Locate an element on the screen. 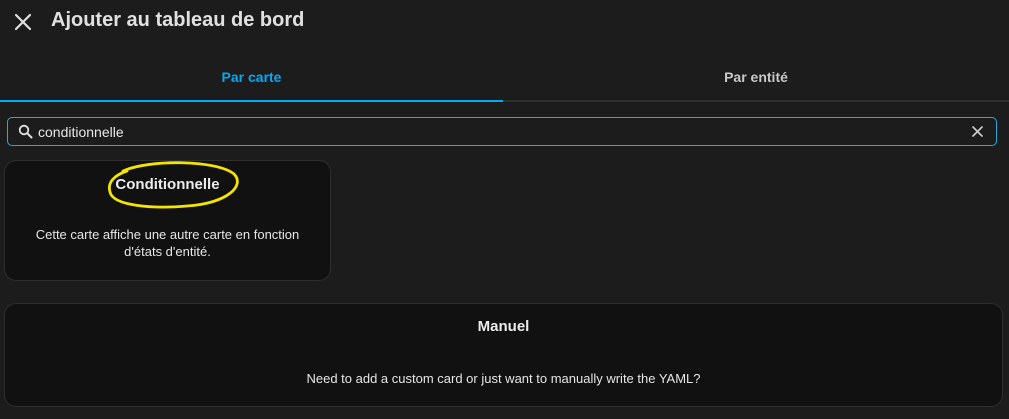 The width and height of the screenshot is (1009, 419). close-button is located at coordinates (23, 22).